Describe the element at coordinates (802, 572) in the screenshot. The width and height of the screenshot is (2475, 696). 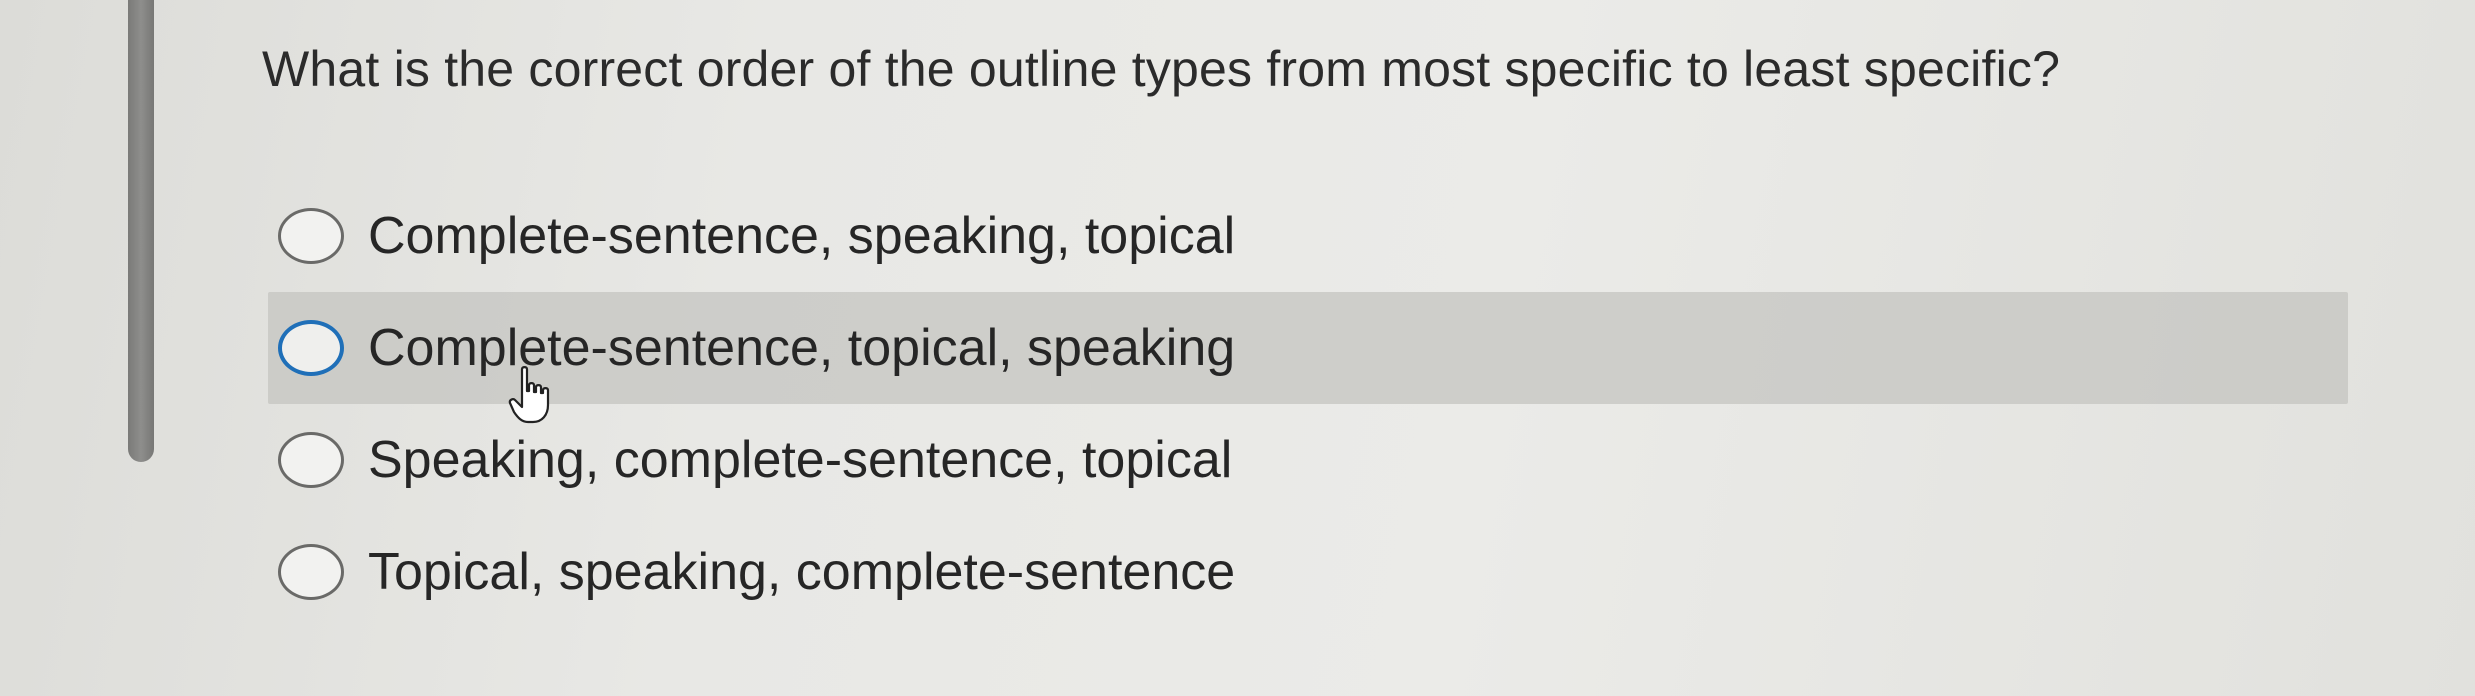
I see `answer-option-label: Topical, speaking, complete-sentence` at that location.